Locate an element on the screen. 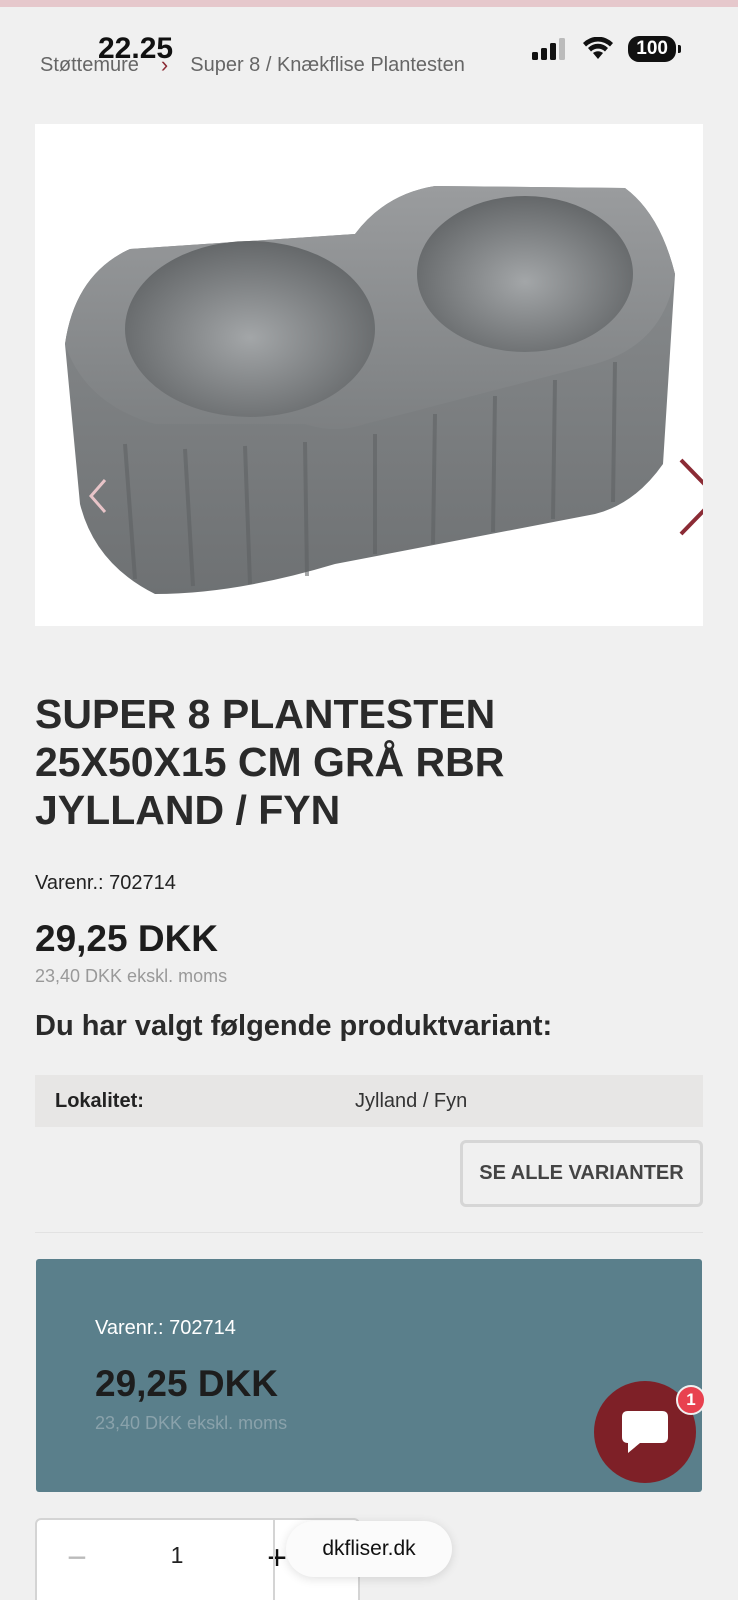 The image size is (738, 1600). status-time: 22.25 is located at coordinates (136, 48).